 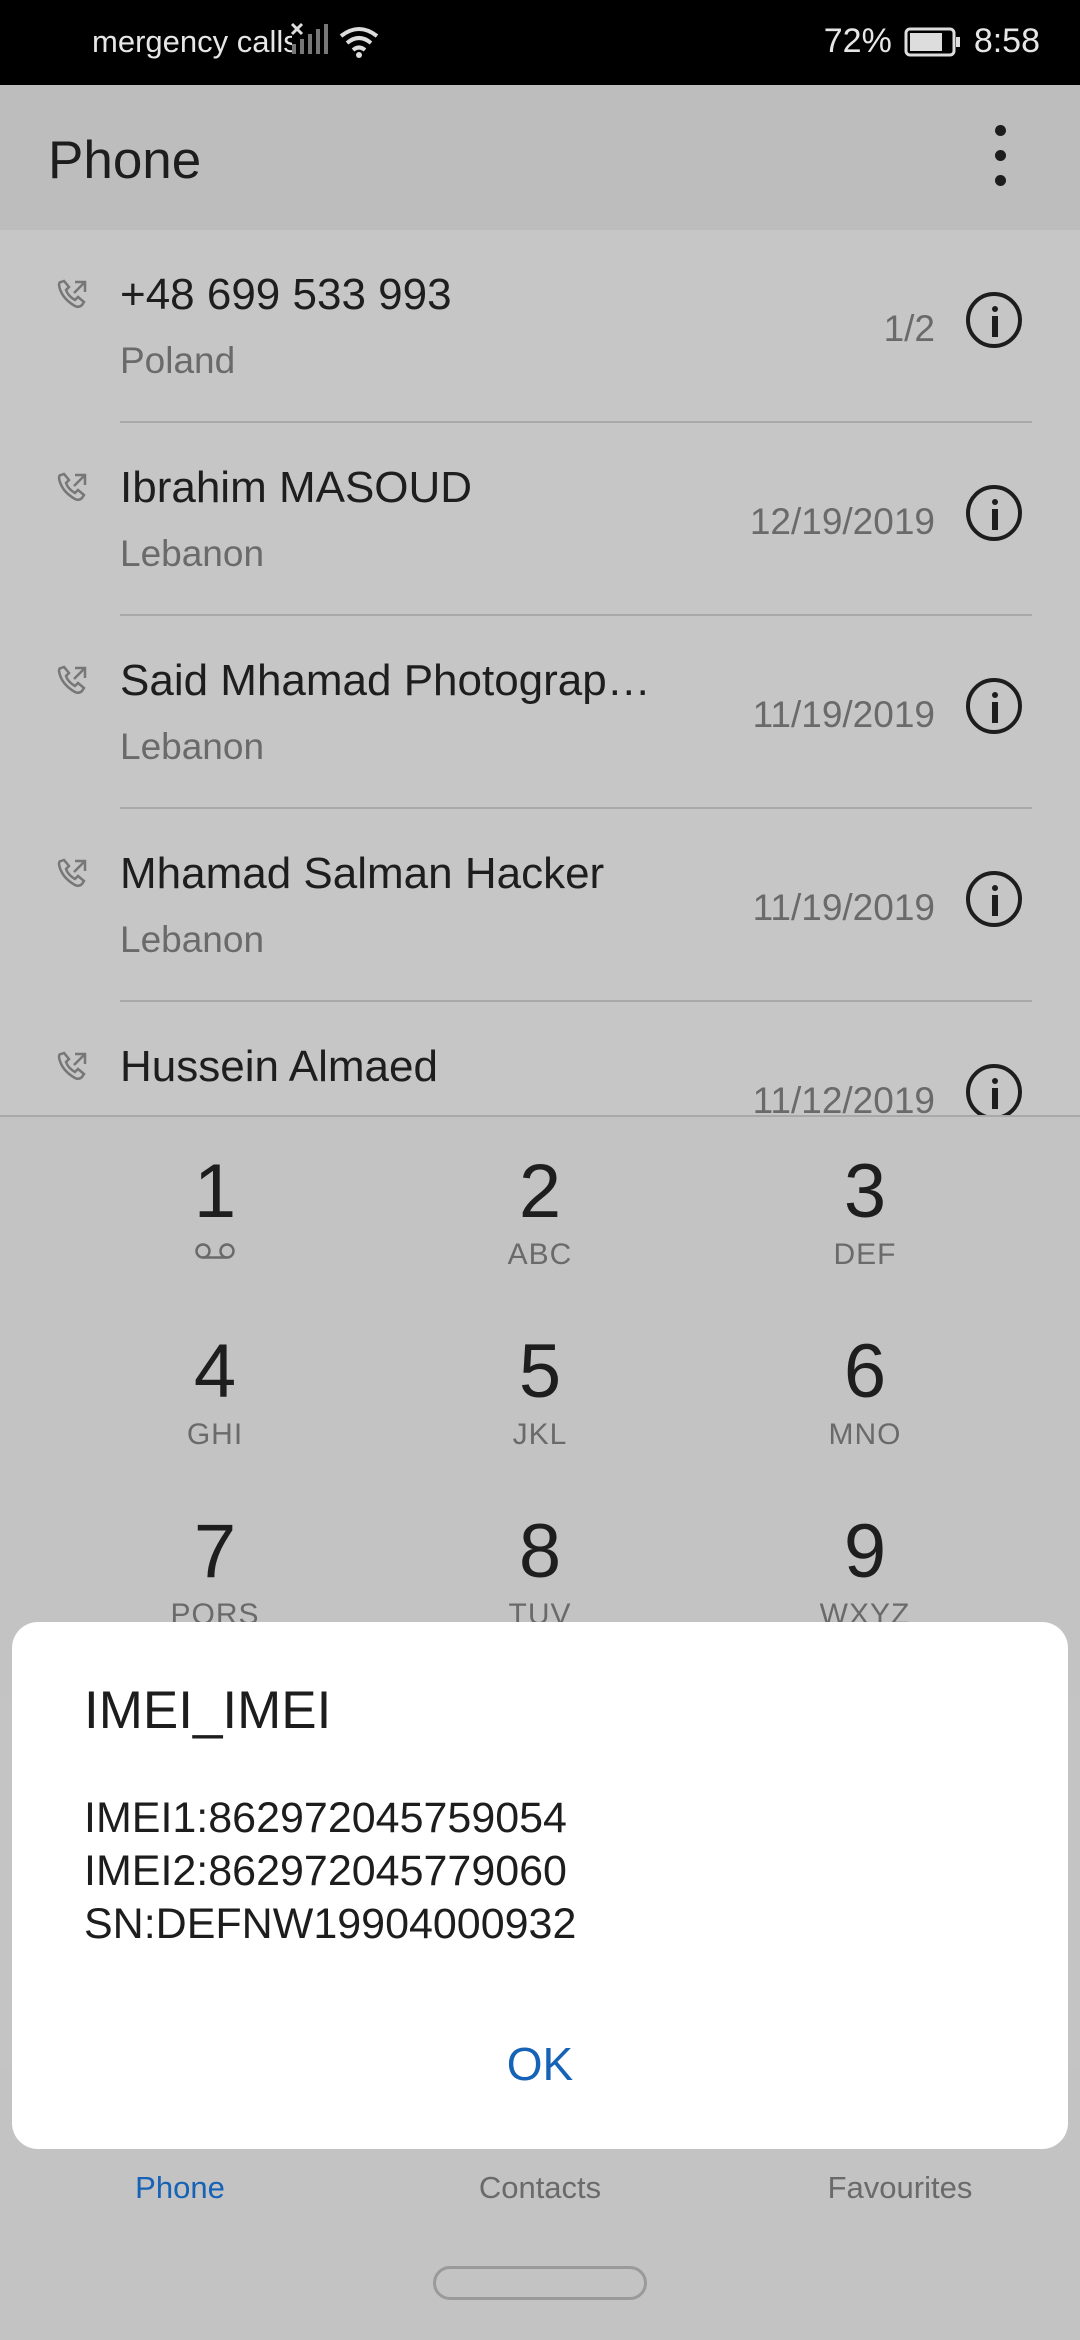 I want to click on dialpad-key-8: 8 TUV, so click(x=540, y=1572).